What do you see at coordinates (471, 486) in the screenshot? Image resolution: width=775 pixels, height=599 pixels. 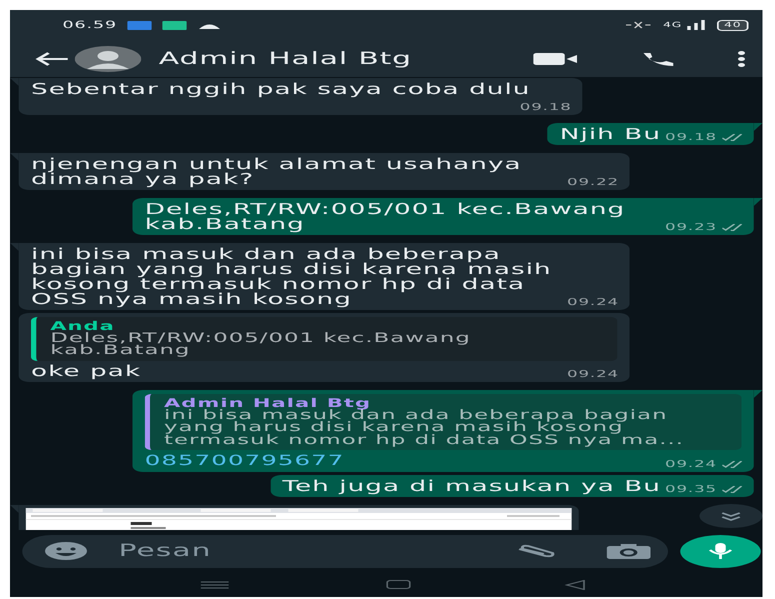 I see `message-text: Teh juga di masukan ya Bu` at bounding box center [471, 486].